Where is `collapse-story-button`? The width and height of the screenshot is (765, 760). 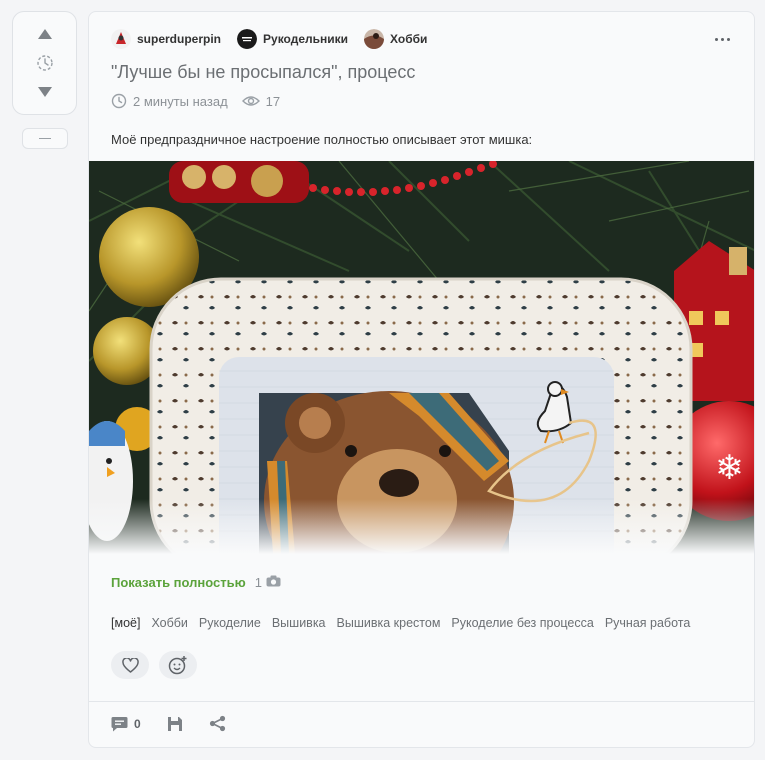
collapse-story-button is located at coordinates (45, 138).